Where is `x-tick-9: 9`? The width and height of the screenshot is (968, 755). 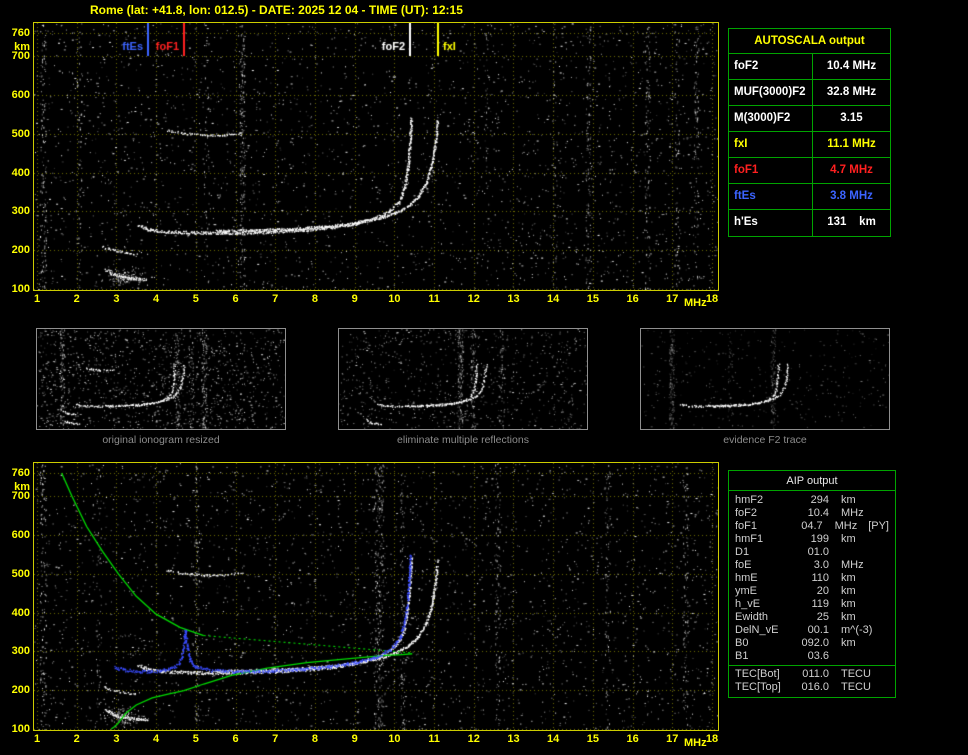
x-tick-9: 9 is located at coordinates (354, 739).